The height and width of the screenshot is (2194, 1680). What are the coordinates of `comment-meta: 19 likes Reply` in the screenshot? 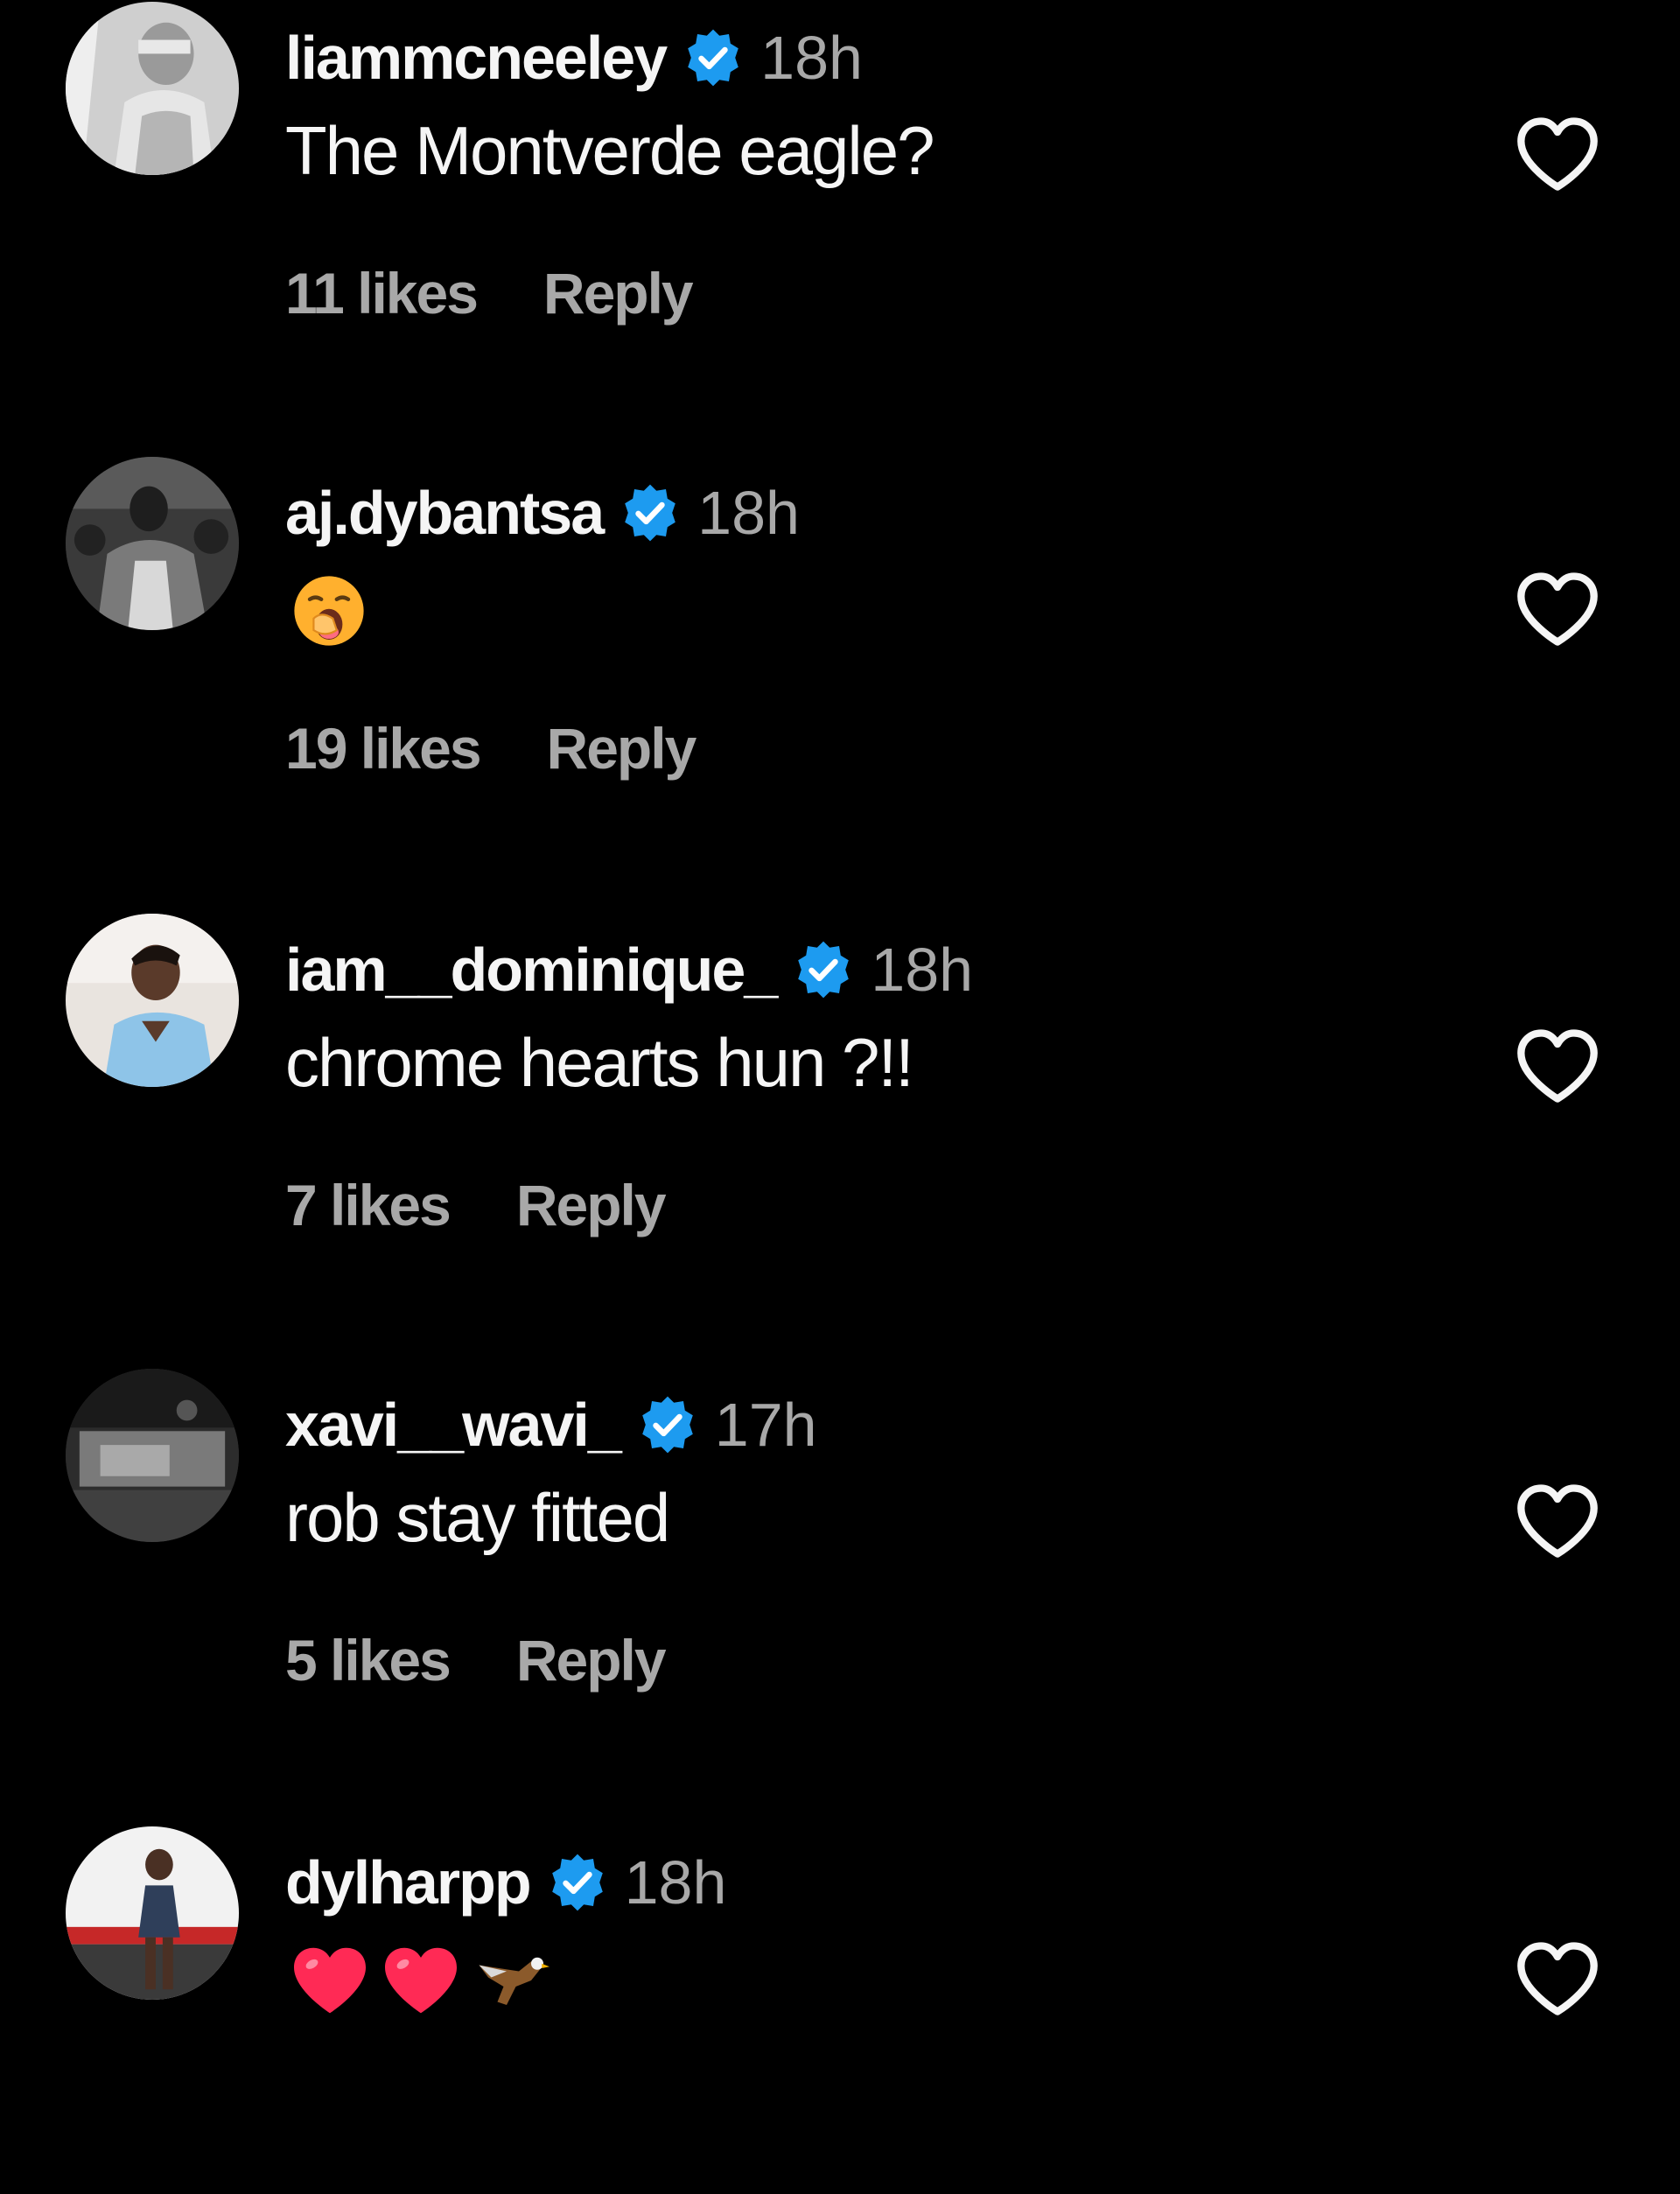 It's located at (491, 748).